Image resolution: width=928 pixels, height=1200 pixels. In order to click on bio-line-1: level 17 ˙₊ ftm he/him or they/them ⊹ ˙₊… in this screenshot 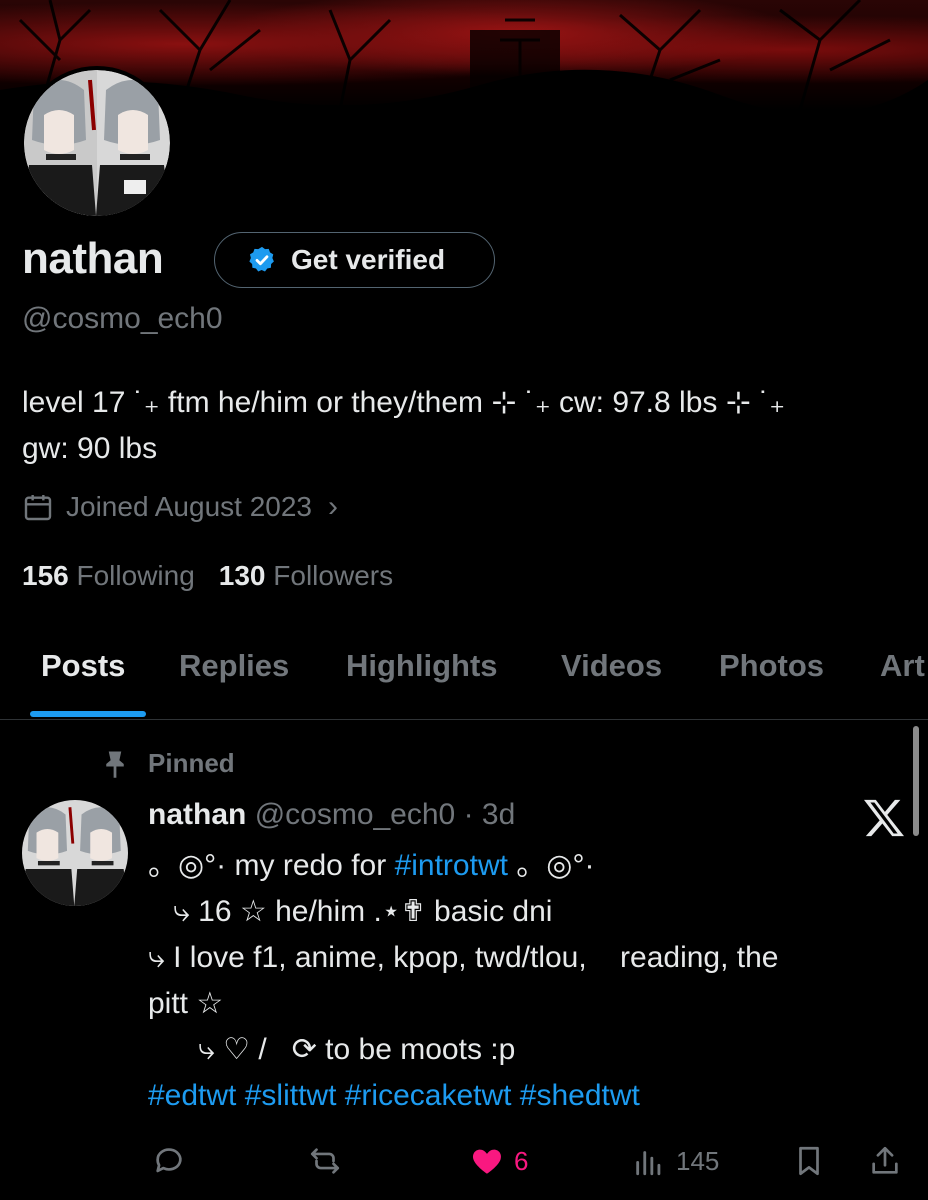, I will do `click(404, 402)`.